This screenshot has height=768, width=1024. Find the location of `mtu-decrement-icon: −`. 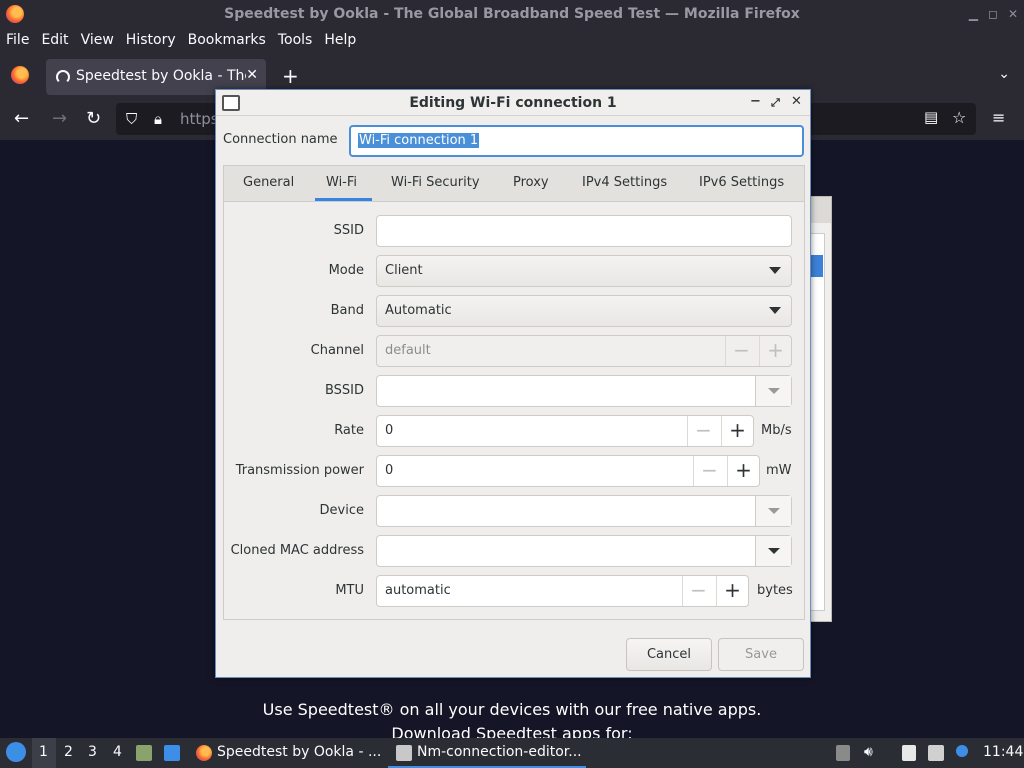

mtu-decrement-icon: − is located at coordinates (698, 591).